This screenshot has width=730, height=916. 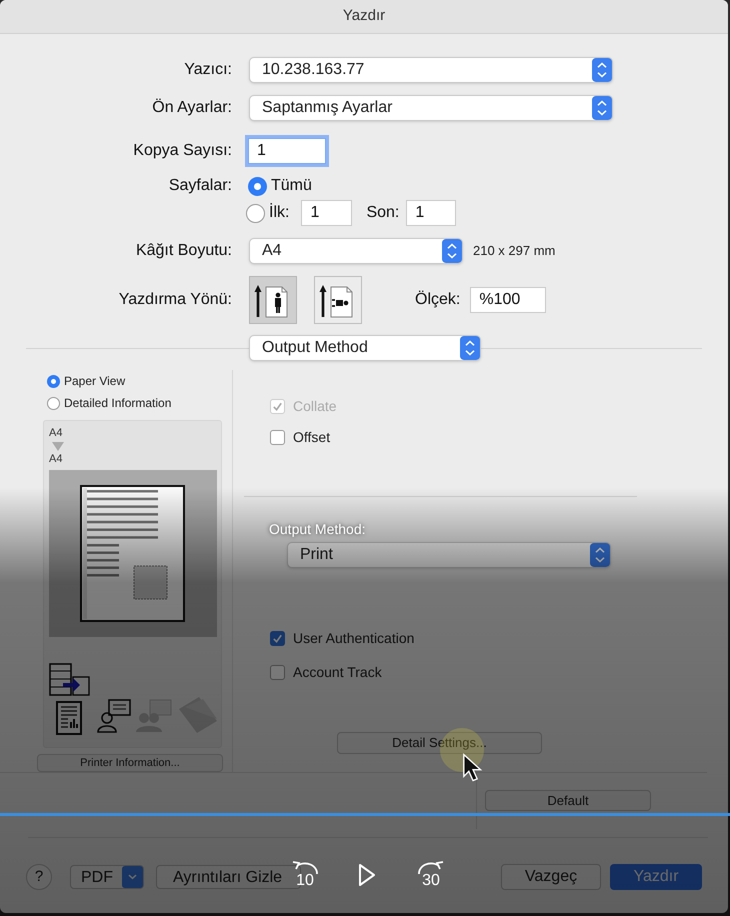 I want to click on pdf-menu-button: PDF, so click(x=107, y=877).